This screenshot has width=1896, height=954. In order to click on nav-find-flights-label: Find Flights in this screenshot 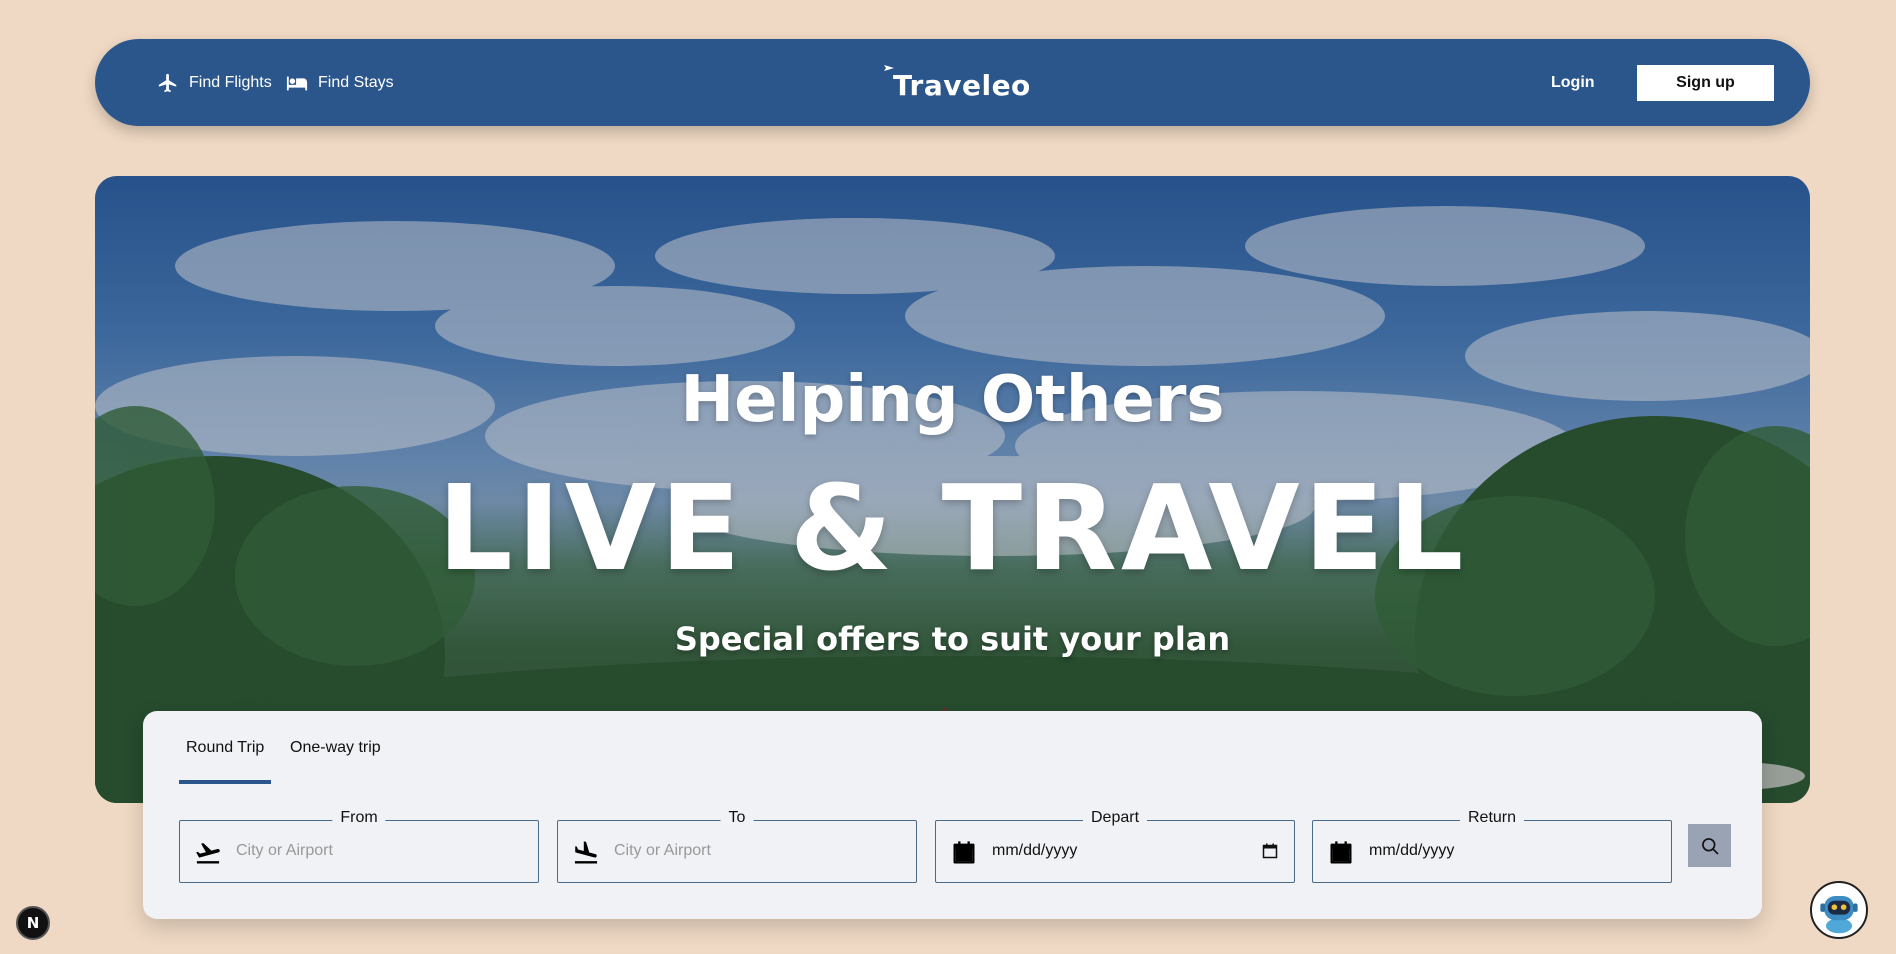, I will do `click(230, 82)`.